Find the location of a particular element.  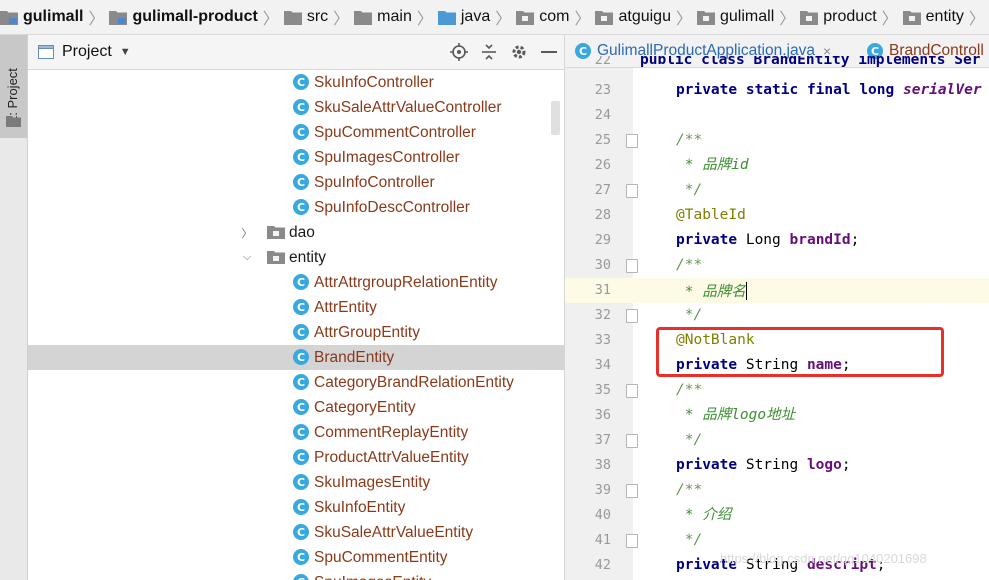

code-line: private static final long serialVer is located at coordinates (829, 90).